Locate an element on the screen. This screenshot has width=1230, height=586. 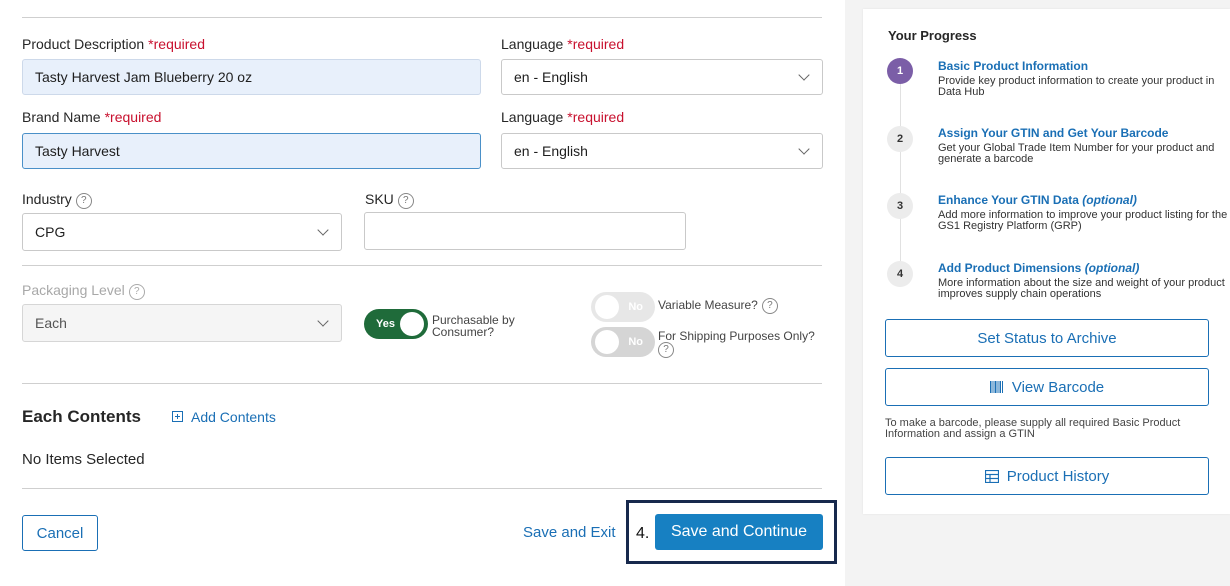
step-3-badge: 3 is located at coordinates (900, 206).